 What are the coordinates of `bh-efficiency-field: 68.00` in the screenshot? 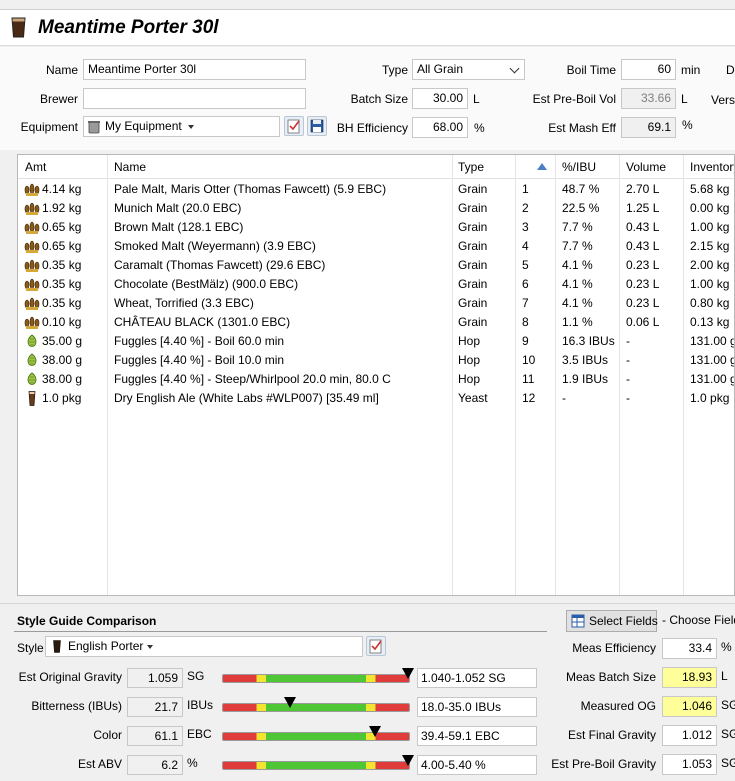 It's located at (440, 127).